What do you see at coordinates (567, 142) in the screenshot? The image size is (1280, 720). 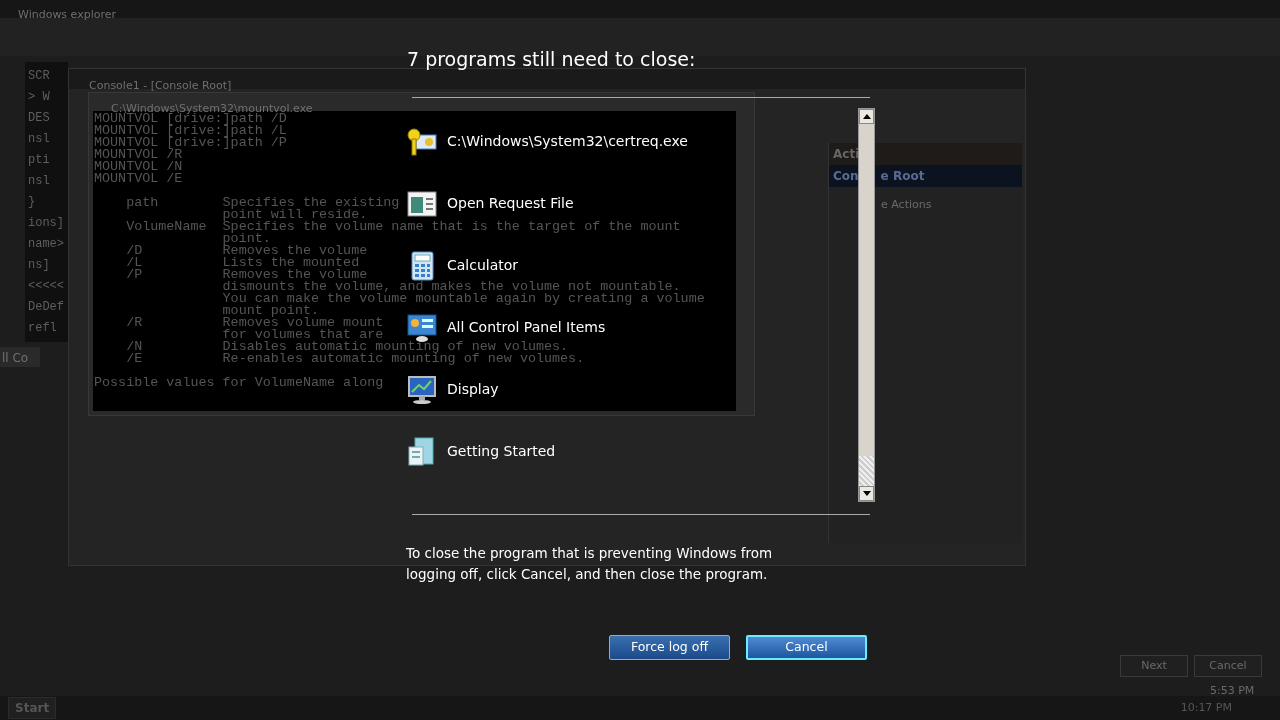 I see `program-name: C:\Windows\System32\certreq.exe` at bounding box center [567, 142].